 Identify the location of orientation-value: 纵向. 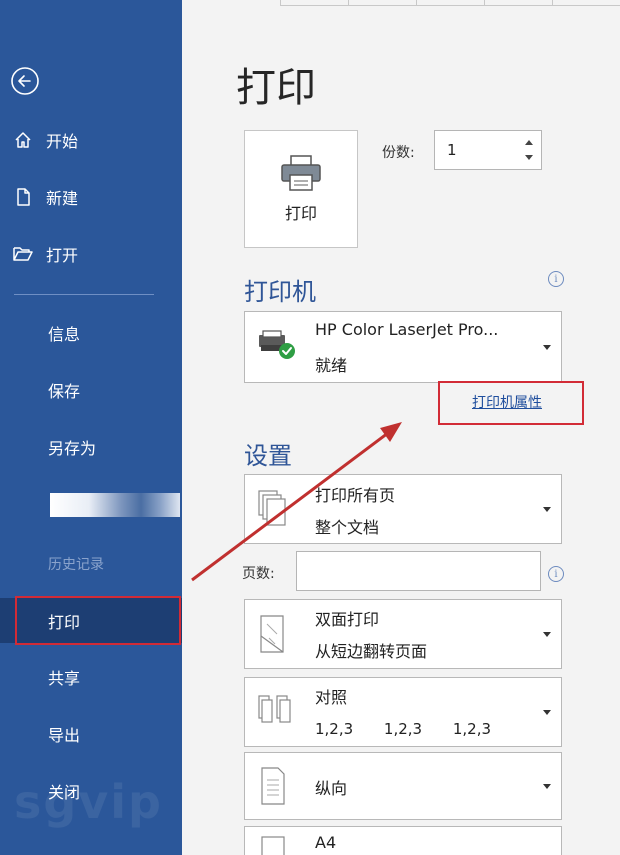
(331, 788).